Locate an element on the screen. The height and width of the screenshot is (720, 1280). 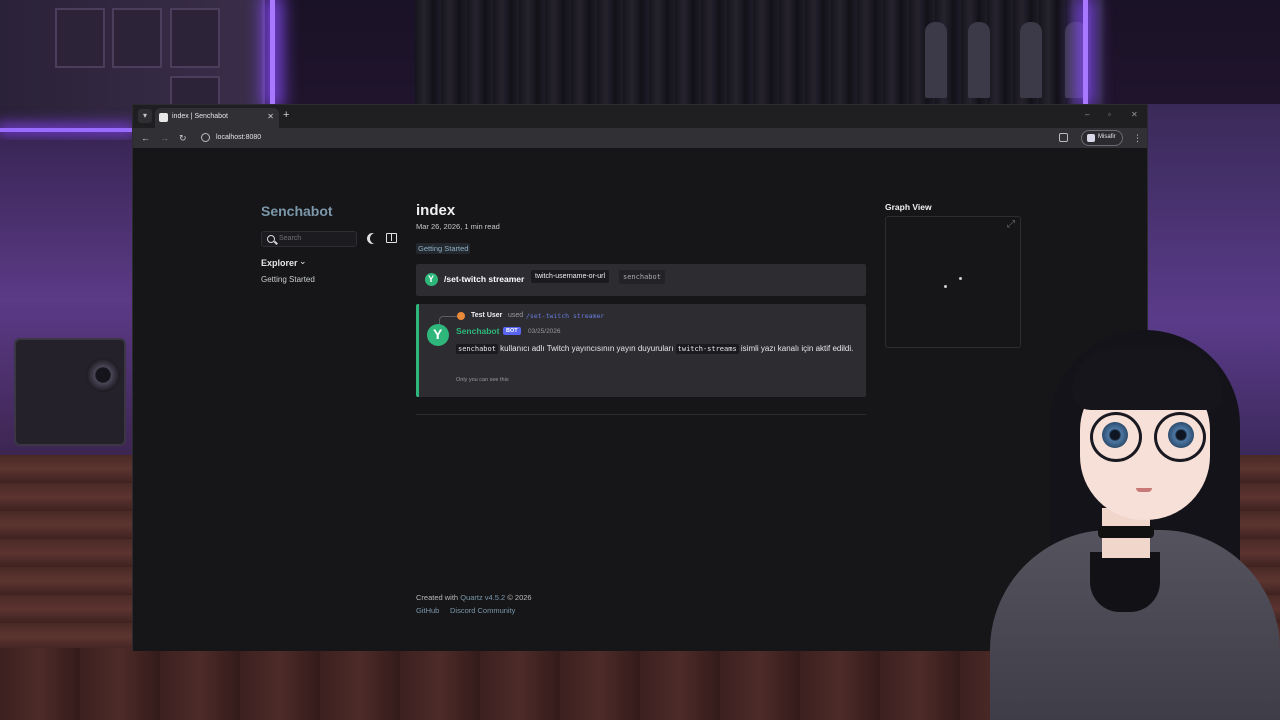
footer-created-text: Created with is located at coordinates (438, 597).